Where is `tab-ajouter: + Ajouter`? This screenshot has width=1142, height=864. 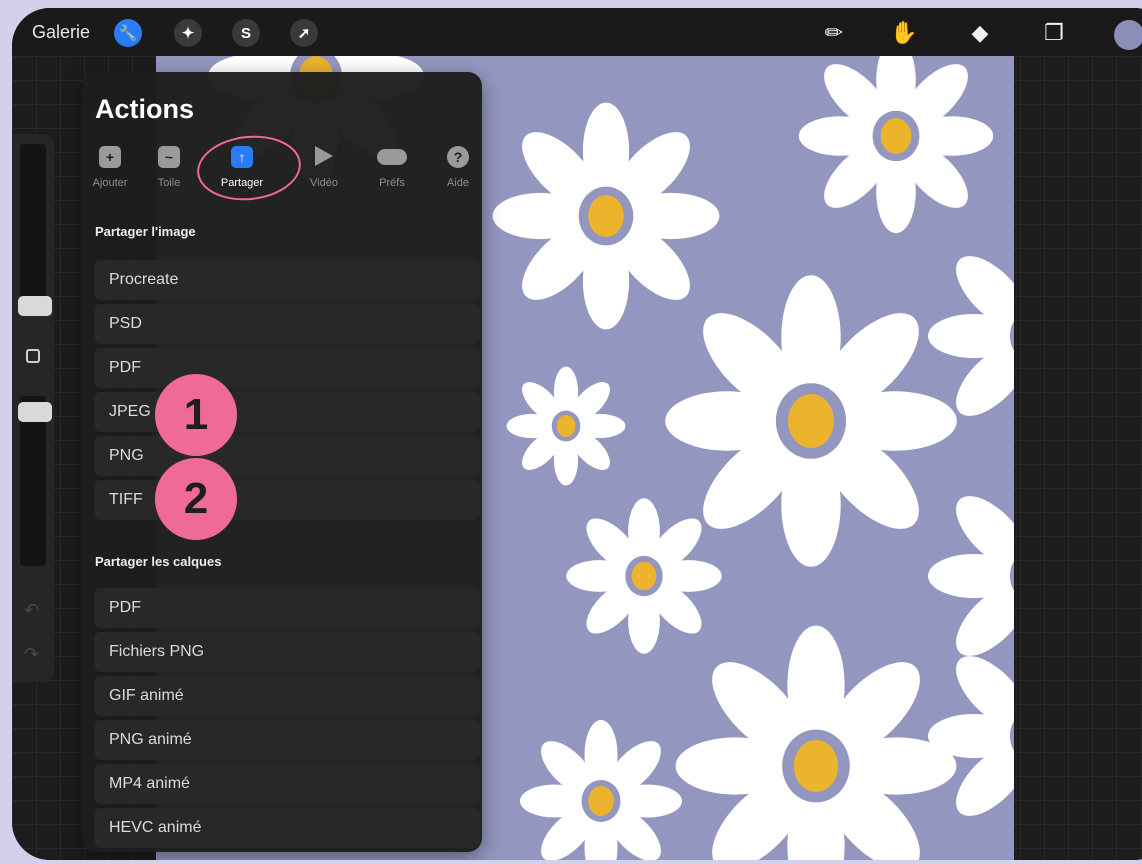 tab-ajouter: + Ajouter is located at coordinates (110, 176).